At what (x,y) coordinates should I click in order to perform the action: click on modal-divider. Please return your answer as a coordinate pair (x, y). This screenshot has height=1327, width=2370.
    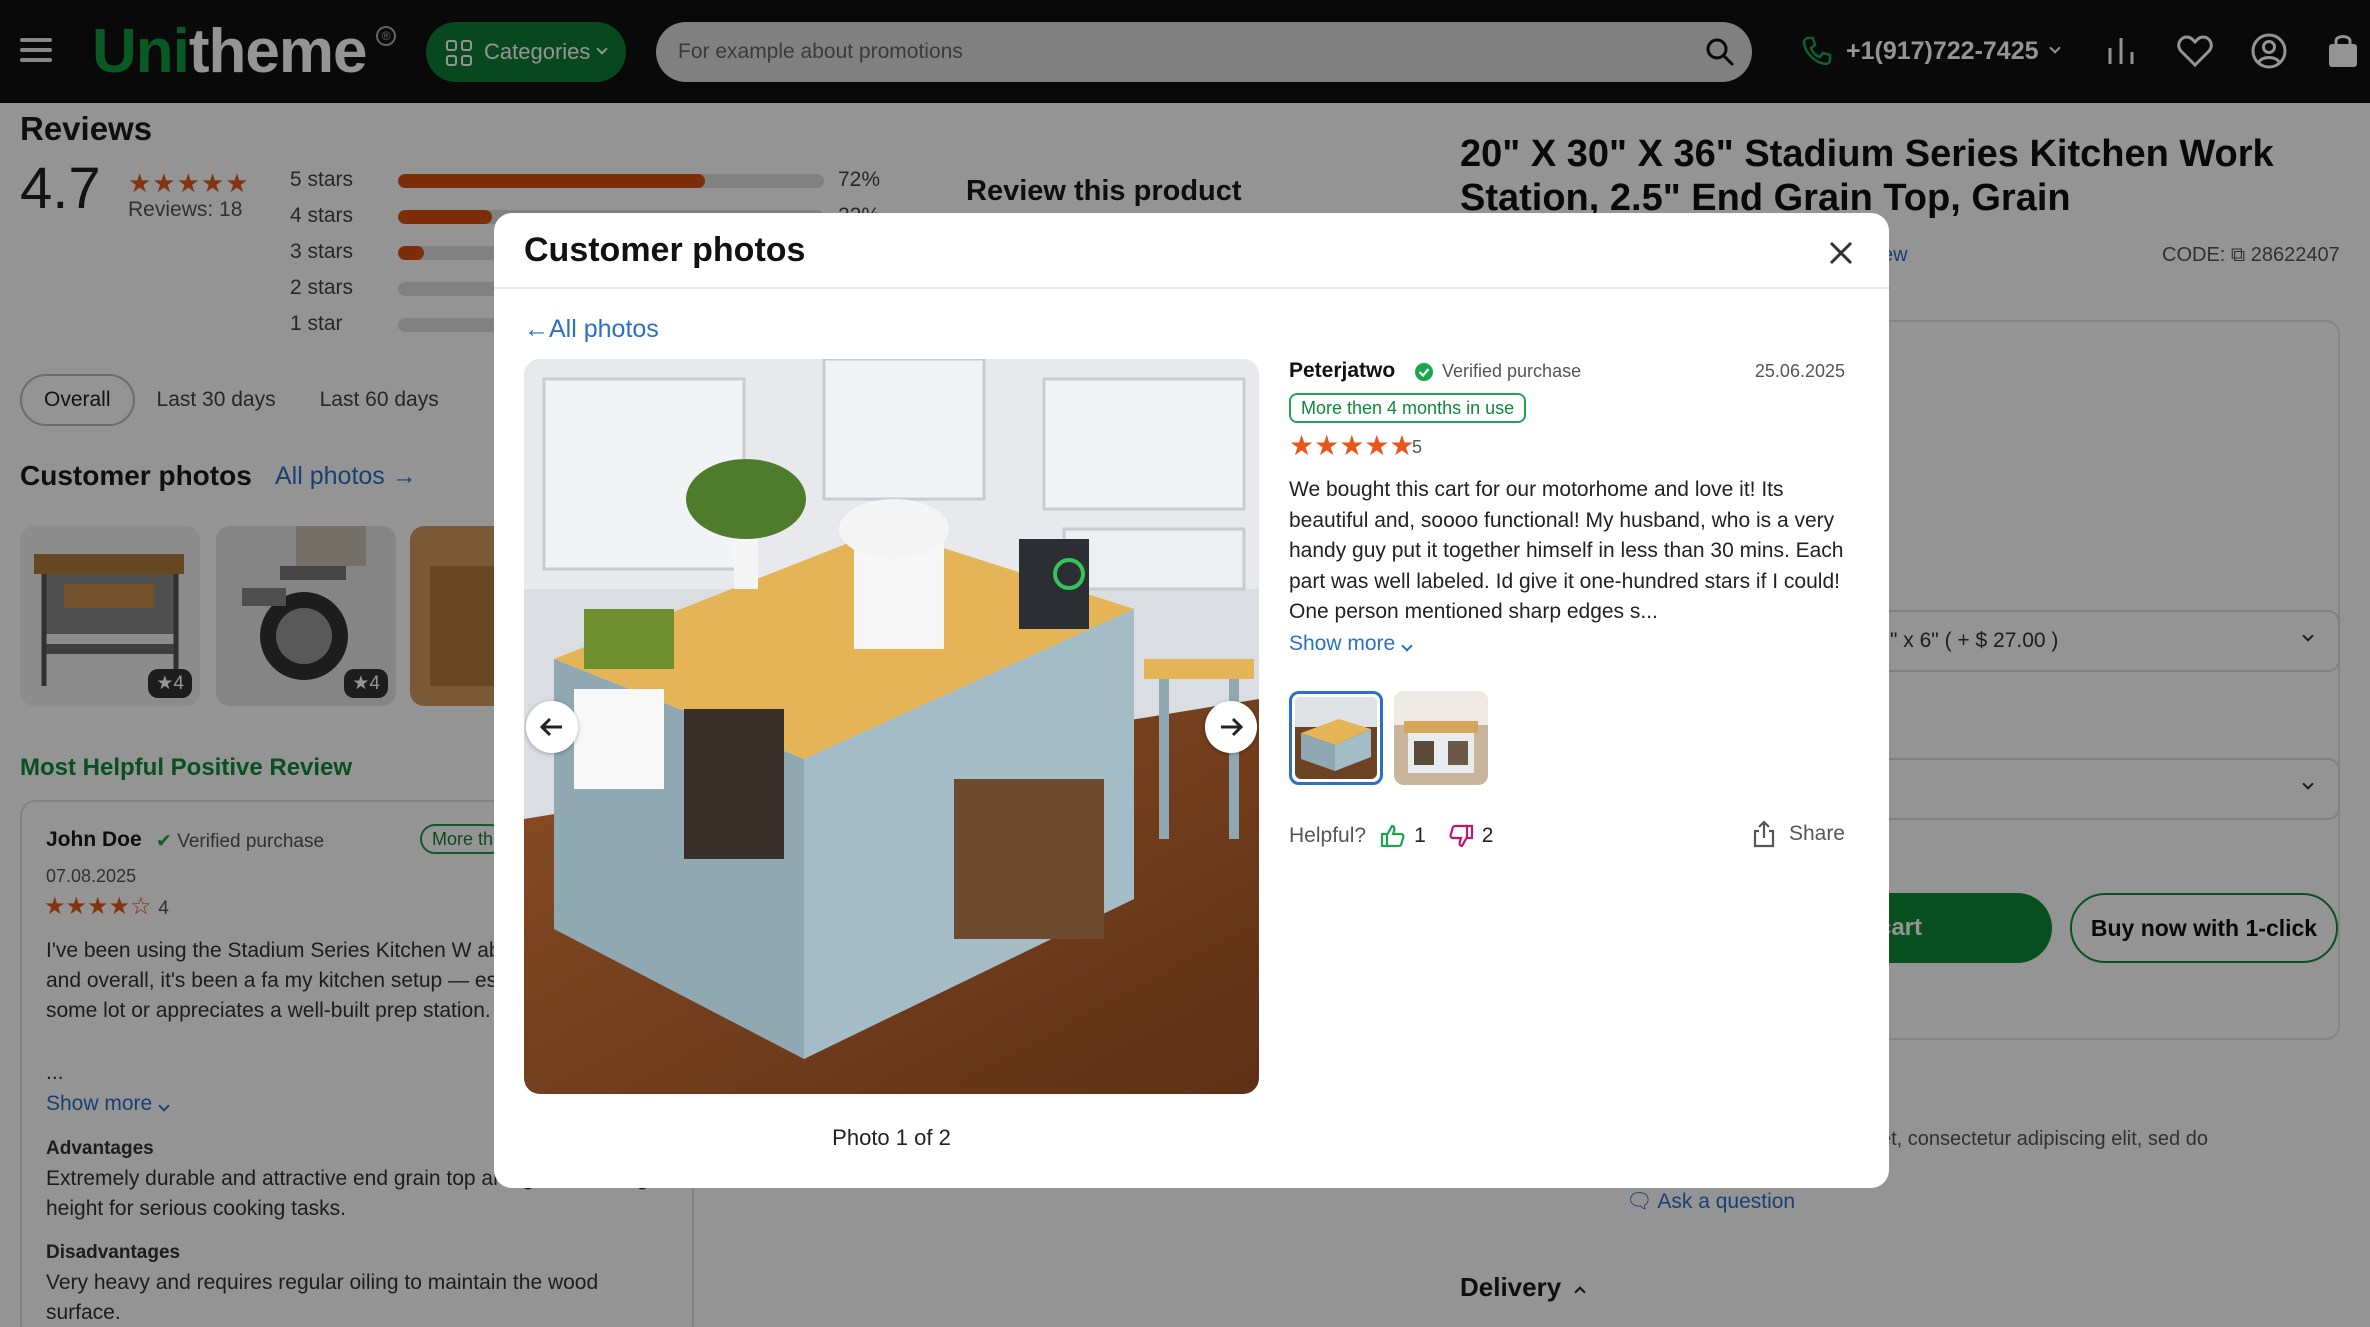
    Looking at the image, I should click on (1191, 288).